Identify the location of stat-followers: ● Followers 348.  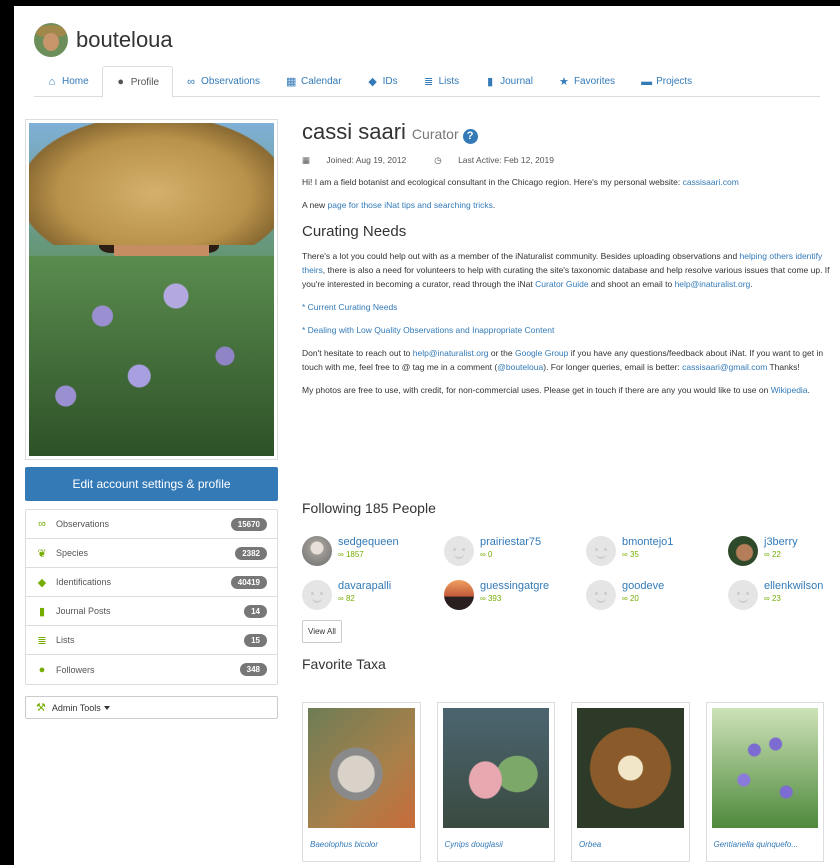
(151, 669).